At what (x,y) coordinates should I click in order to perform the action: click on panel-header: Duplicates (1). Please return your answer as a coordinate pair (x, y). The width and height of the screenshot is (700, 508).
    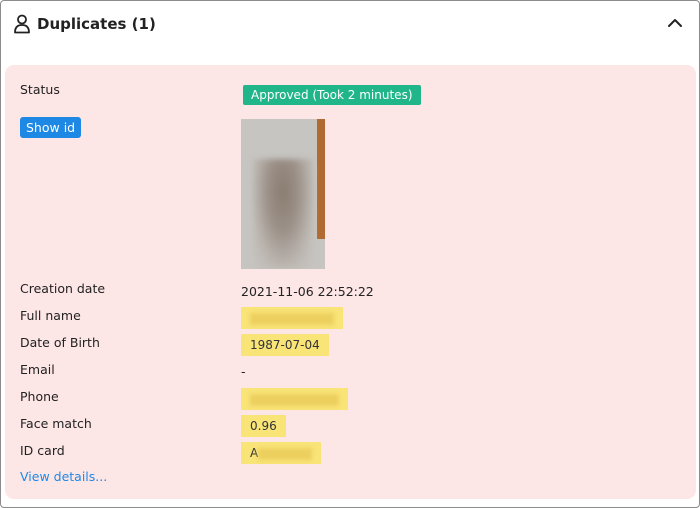
    Looking at the image, I should click on (351, 24).